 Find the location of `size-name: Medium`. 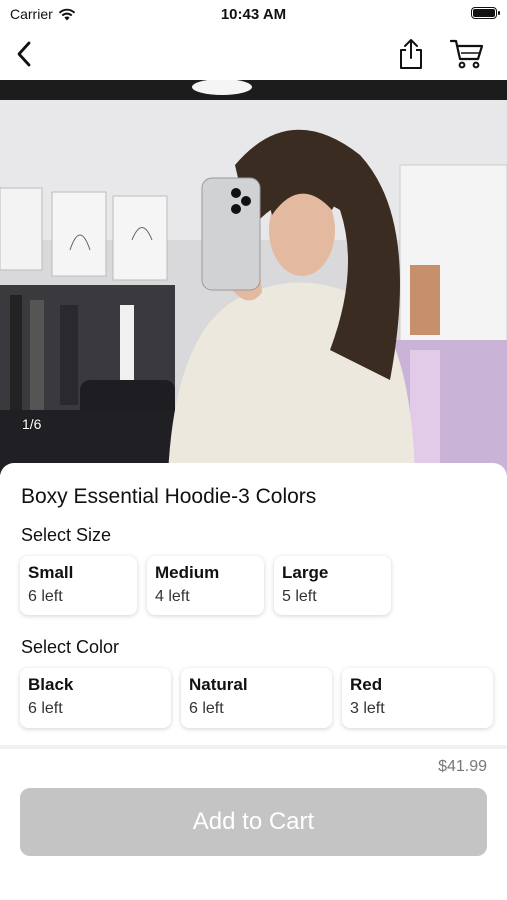

size-name: Medium is located at coordinates (187, 572).